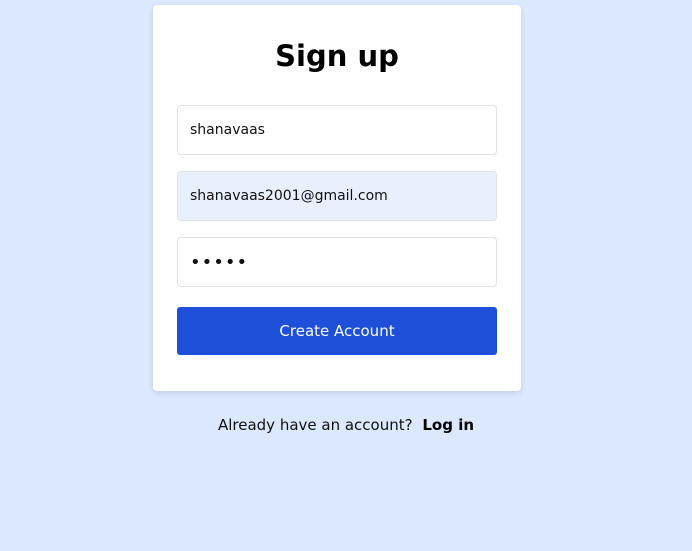 This screenshot has width=692, height=551. What do you see at coordinates (315, 425) in the screenshot?
I see `login-prompt-text: Already have an account?` at bounding box center [315, 425].